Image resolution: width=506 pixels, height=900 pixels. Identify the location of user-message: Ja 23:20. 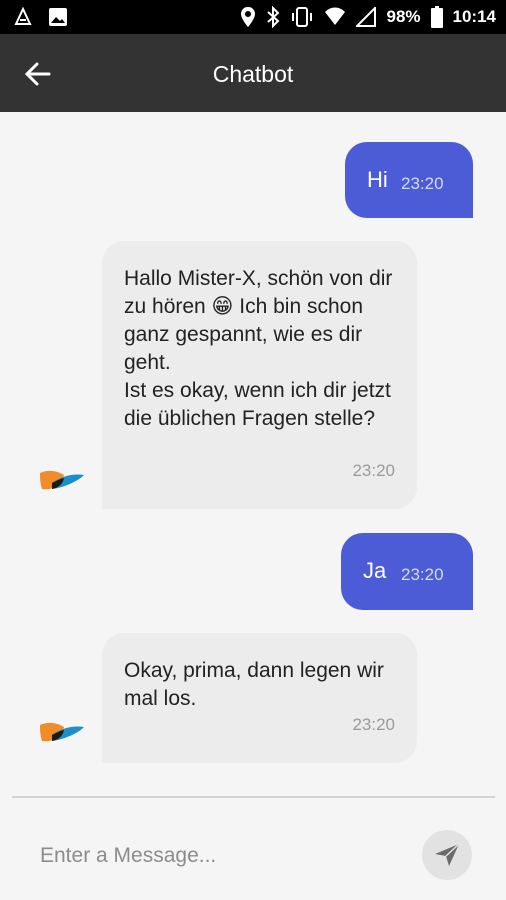
(407, 571).